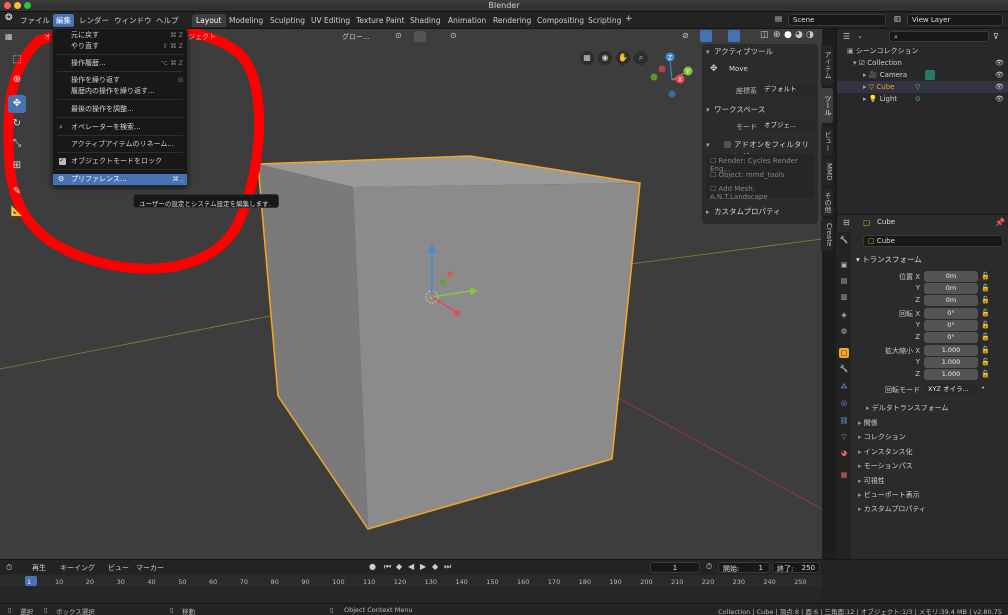 The width and height of the screenshot is (1008, 615). Describe the element at coordinates (907, 408) in the screenshot. I see `delta-transform-section: デルタトランスフォーム` at that location.